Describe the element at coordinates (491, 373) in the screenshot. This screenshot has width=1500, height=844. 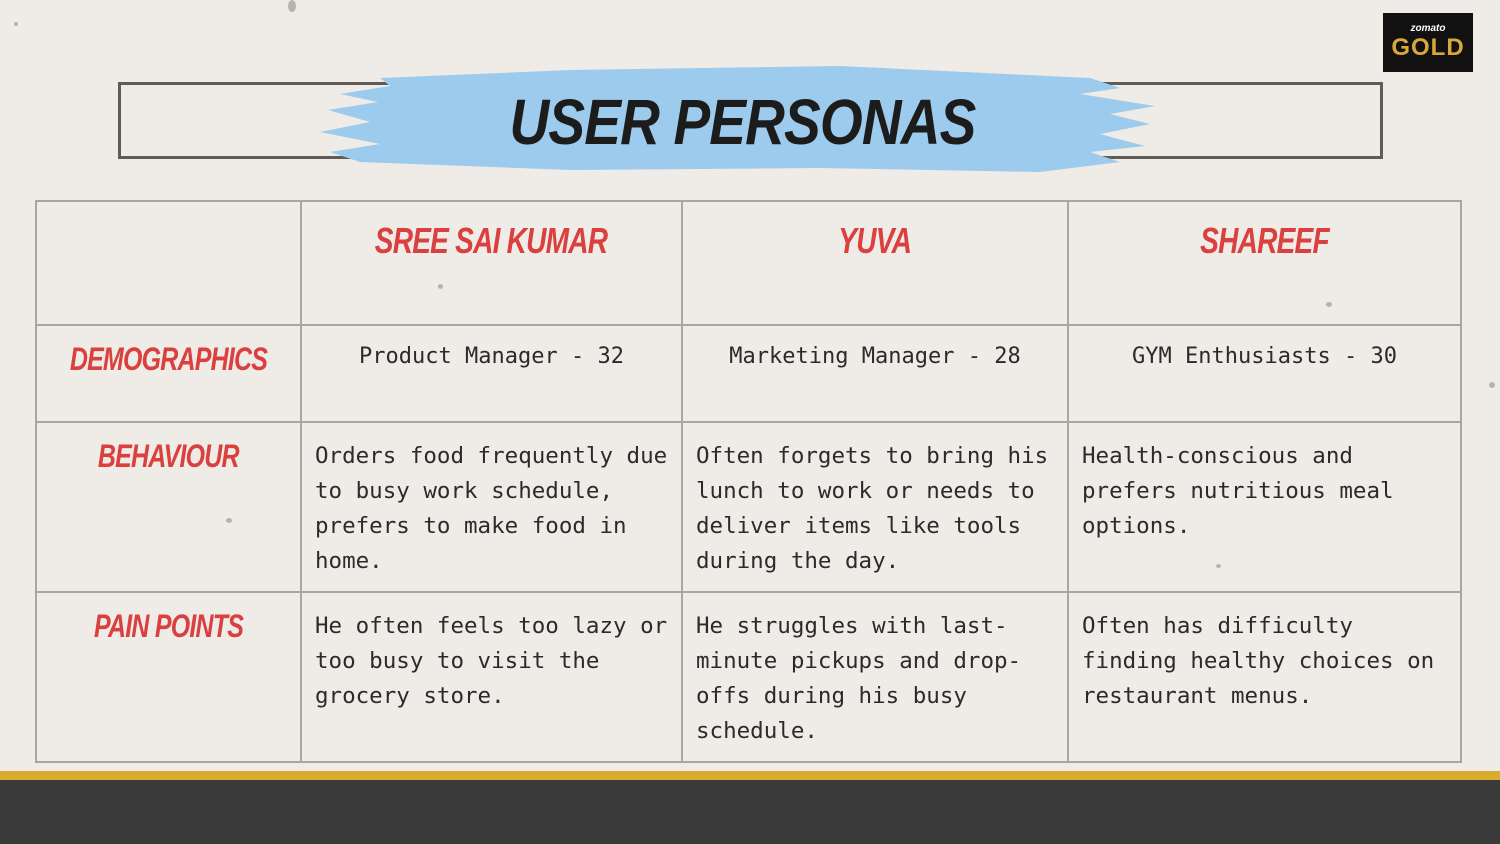
I see `table-cell: Product Manager - 32` at that location.